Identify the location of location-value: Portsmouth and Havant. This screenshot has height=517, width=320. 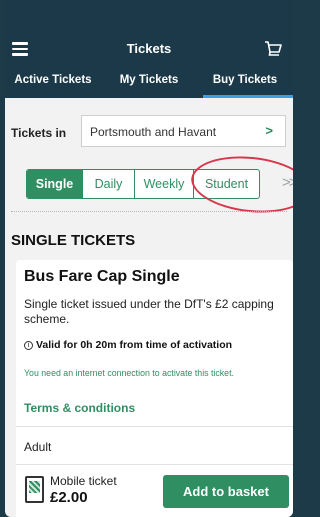
(153, 132).